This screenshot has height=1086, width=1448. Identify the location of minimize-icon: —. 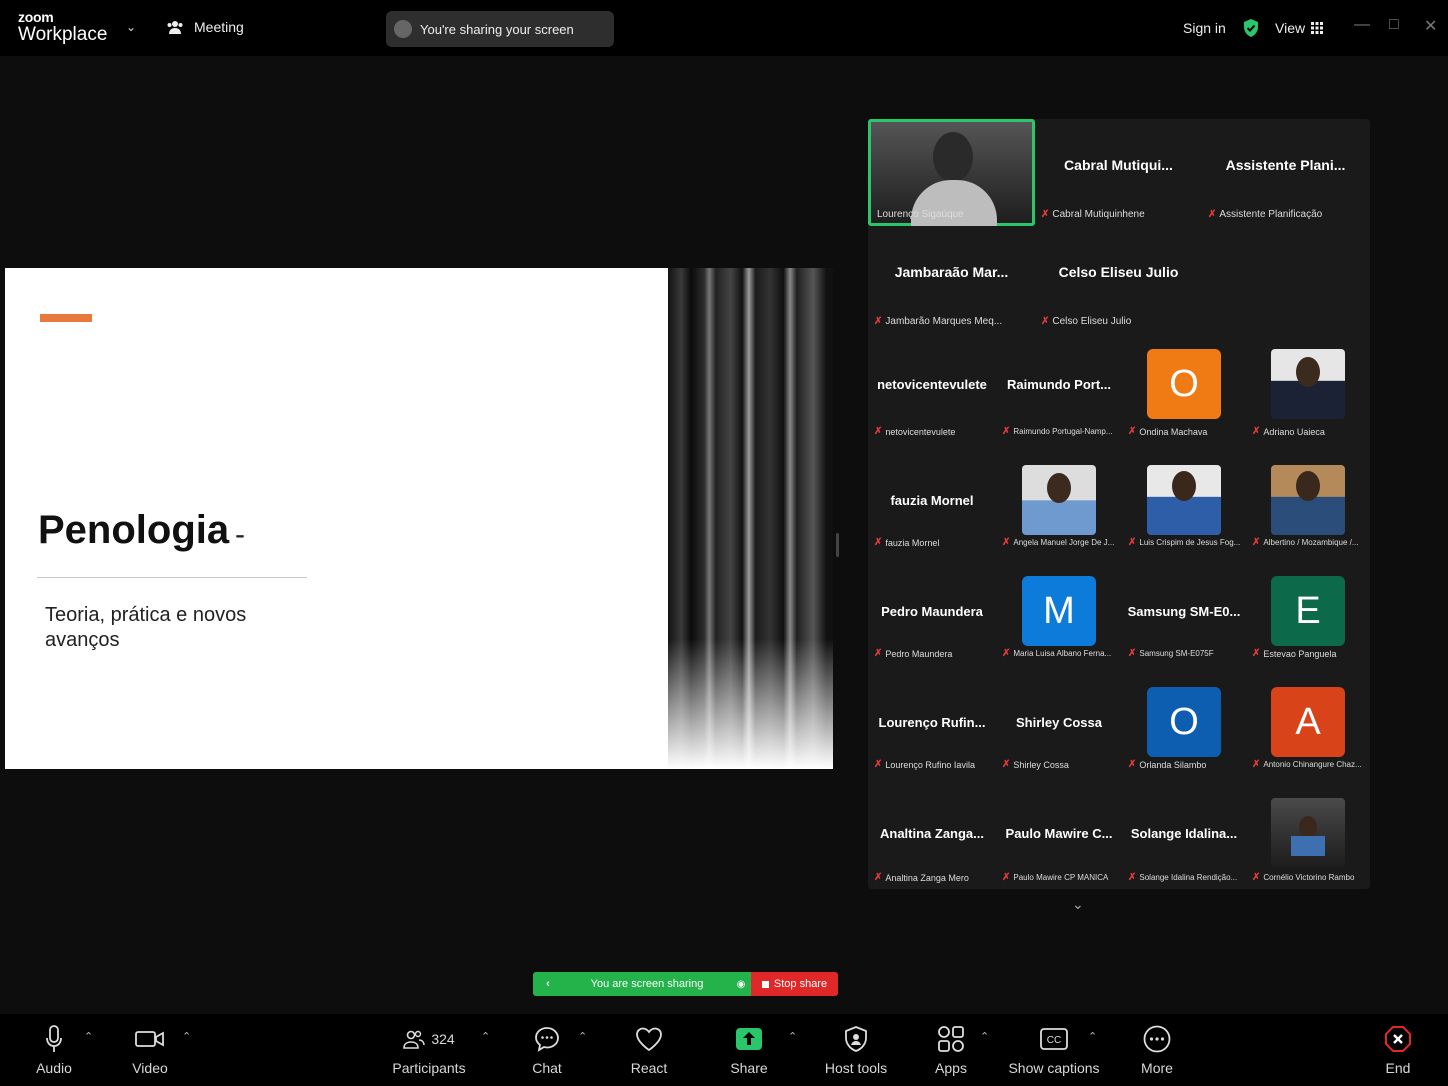
(1362, 25).